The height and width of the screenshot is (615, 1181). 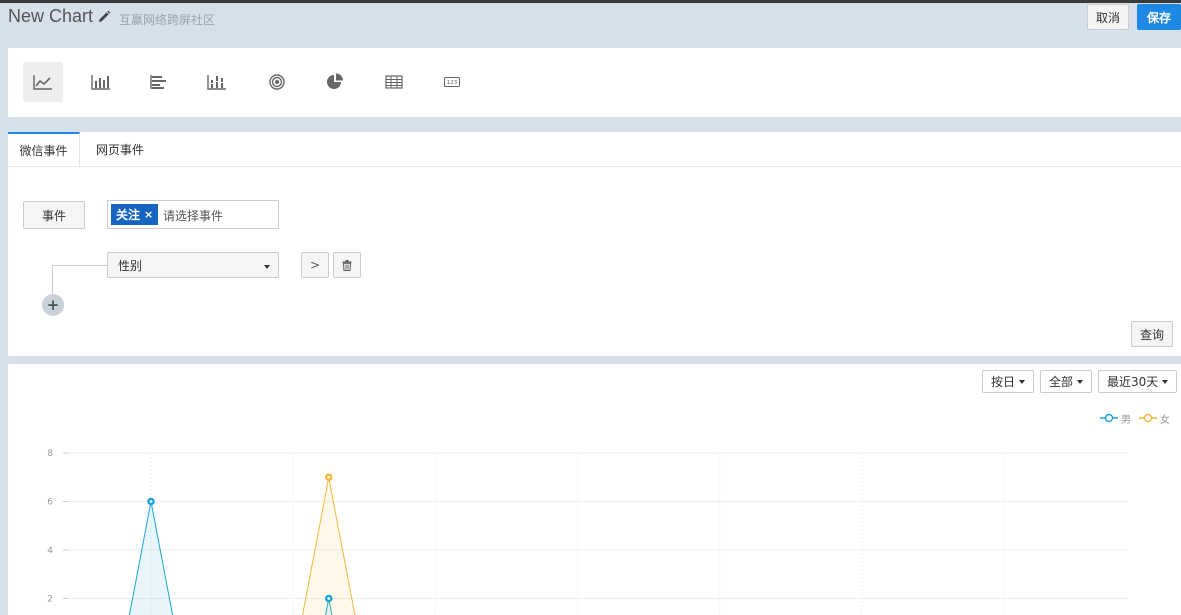 What do you see at coordinates (1003, 382) in the screenshot?
I see `interval-value: 按日` at bounding box center [1003, 382].